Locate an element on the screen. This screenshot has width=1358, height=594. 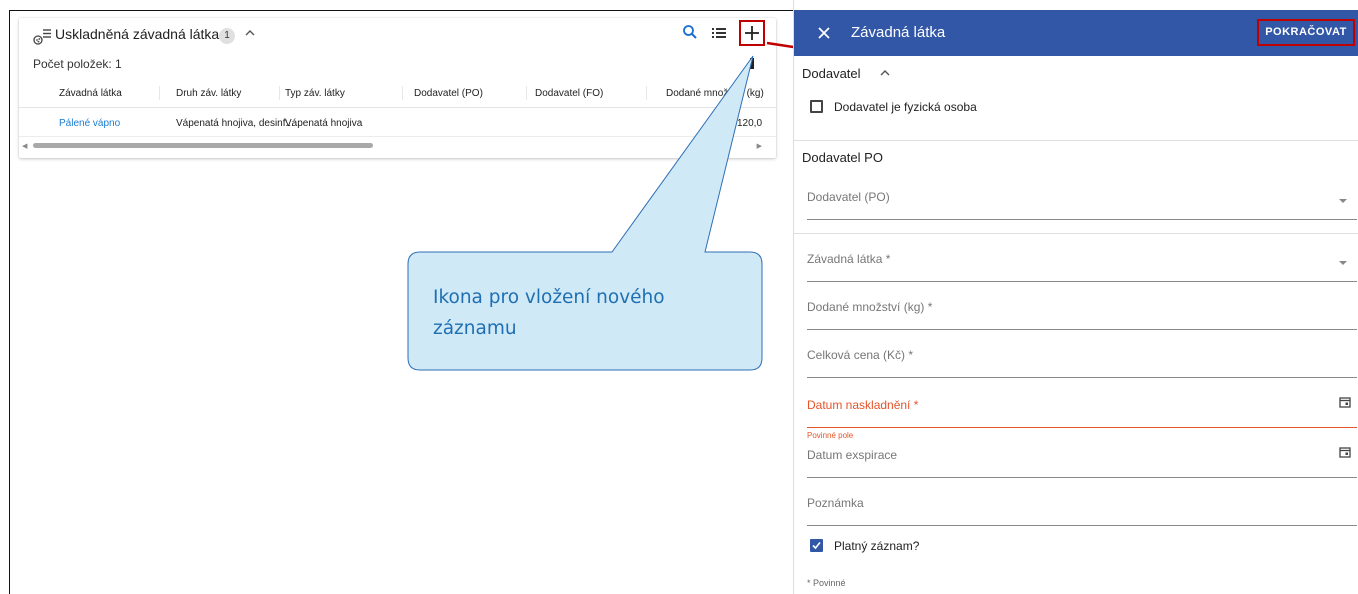
amount-input: Dodané množství (kg) * is located at coordinates (1082, 315).